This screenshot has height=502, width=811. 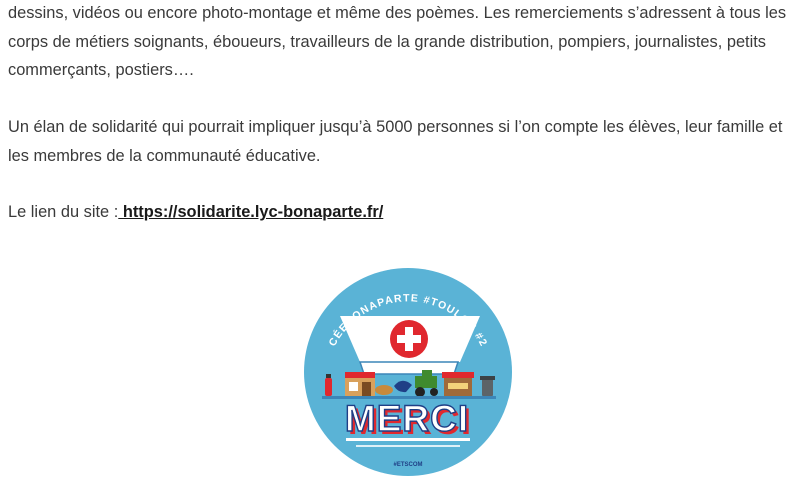 What do you see at coordinates (458, 384) in the screenshot?
I see `market-stall-icon` at bounding box center [458, 384].